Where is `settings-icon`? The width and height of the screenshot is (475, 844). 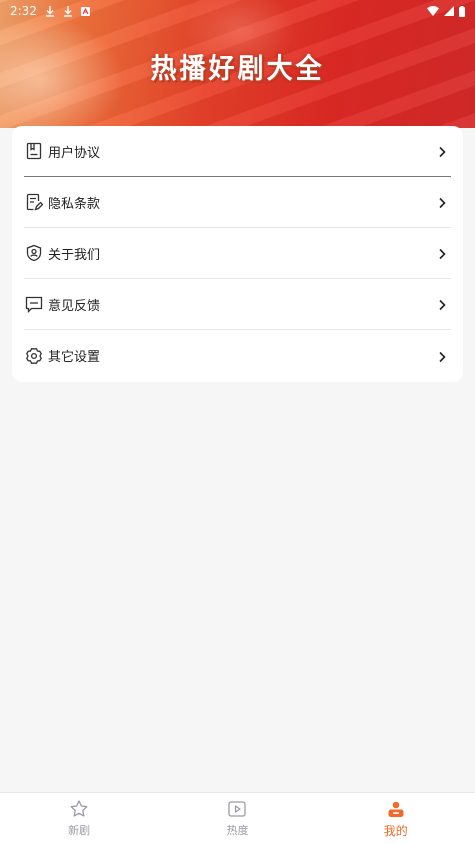 settings-icon is located at coordinates (34, 356).